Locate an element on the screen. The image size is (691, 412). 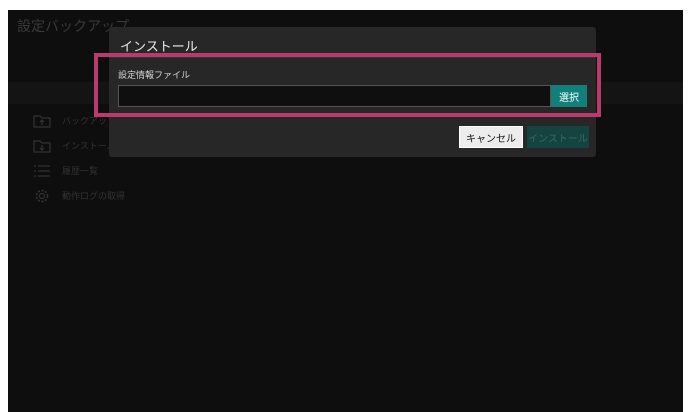
download-folder-icon is located at coordinates (42, 146).